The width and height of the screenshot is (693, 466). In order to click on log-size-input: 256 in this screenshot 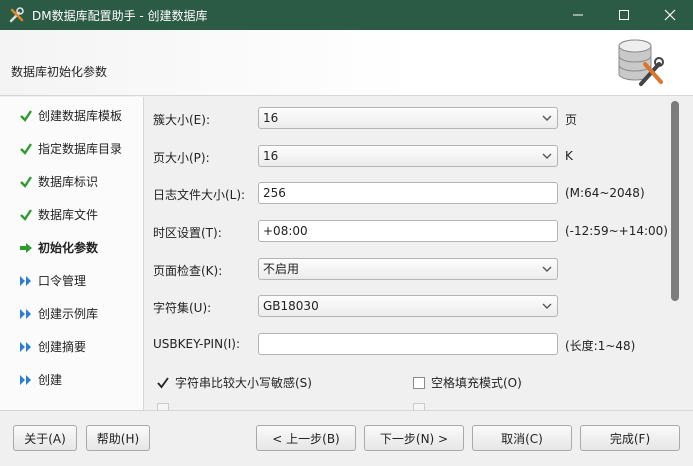, I will do `click(408, 193)`.